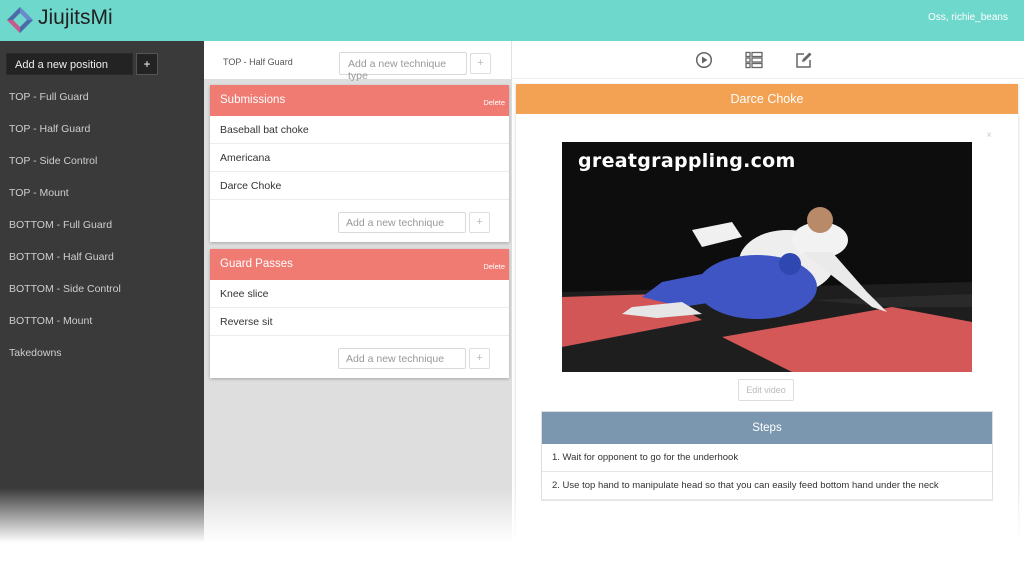 The image size is (1024, 576). What do you see at coordinates (767, 99) in the screenshot?
I see `technique-title: Darce Choke` at bounding box center [767, 99].